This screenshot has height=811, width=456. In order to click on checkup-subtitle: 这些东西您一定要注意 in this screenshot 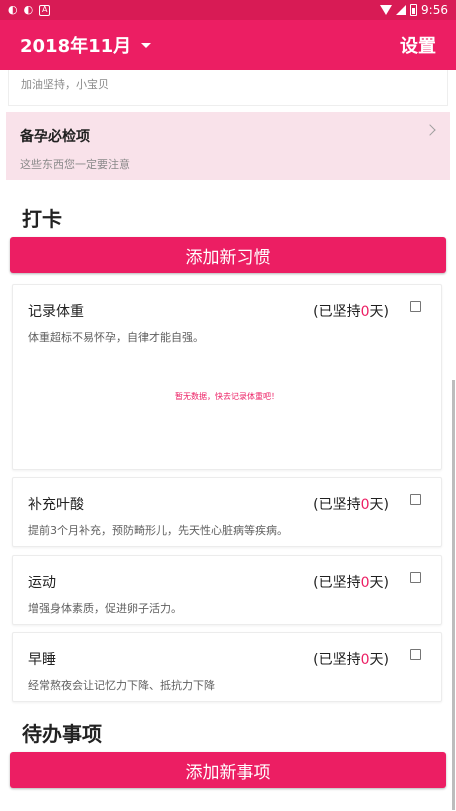, I will do `click(75, 164)`.